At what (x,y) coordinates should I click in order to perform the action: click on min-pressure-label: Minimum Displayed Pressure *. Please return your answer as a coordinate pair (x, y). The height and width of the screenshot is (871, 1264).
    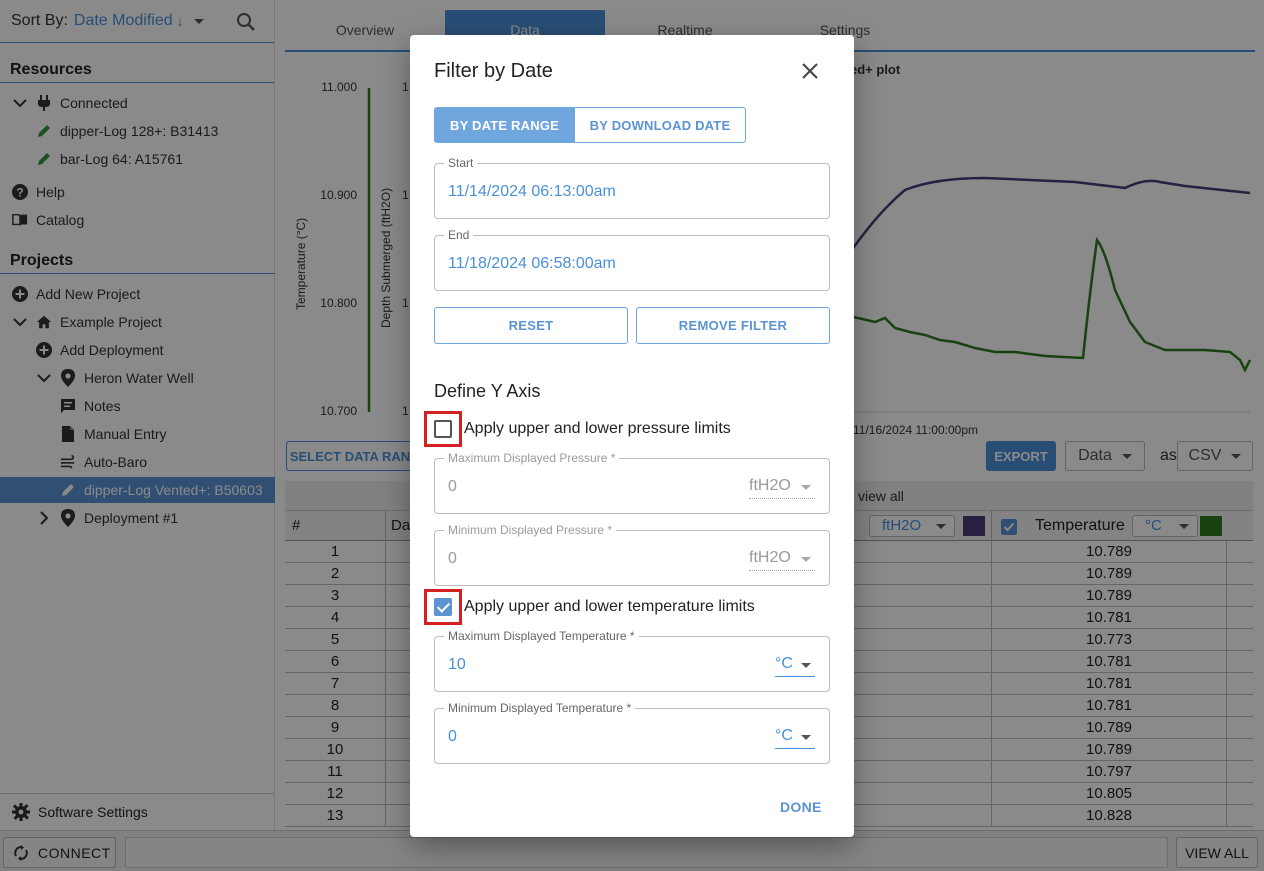
    Looking at the image, I should click on (530, 530).